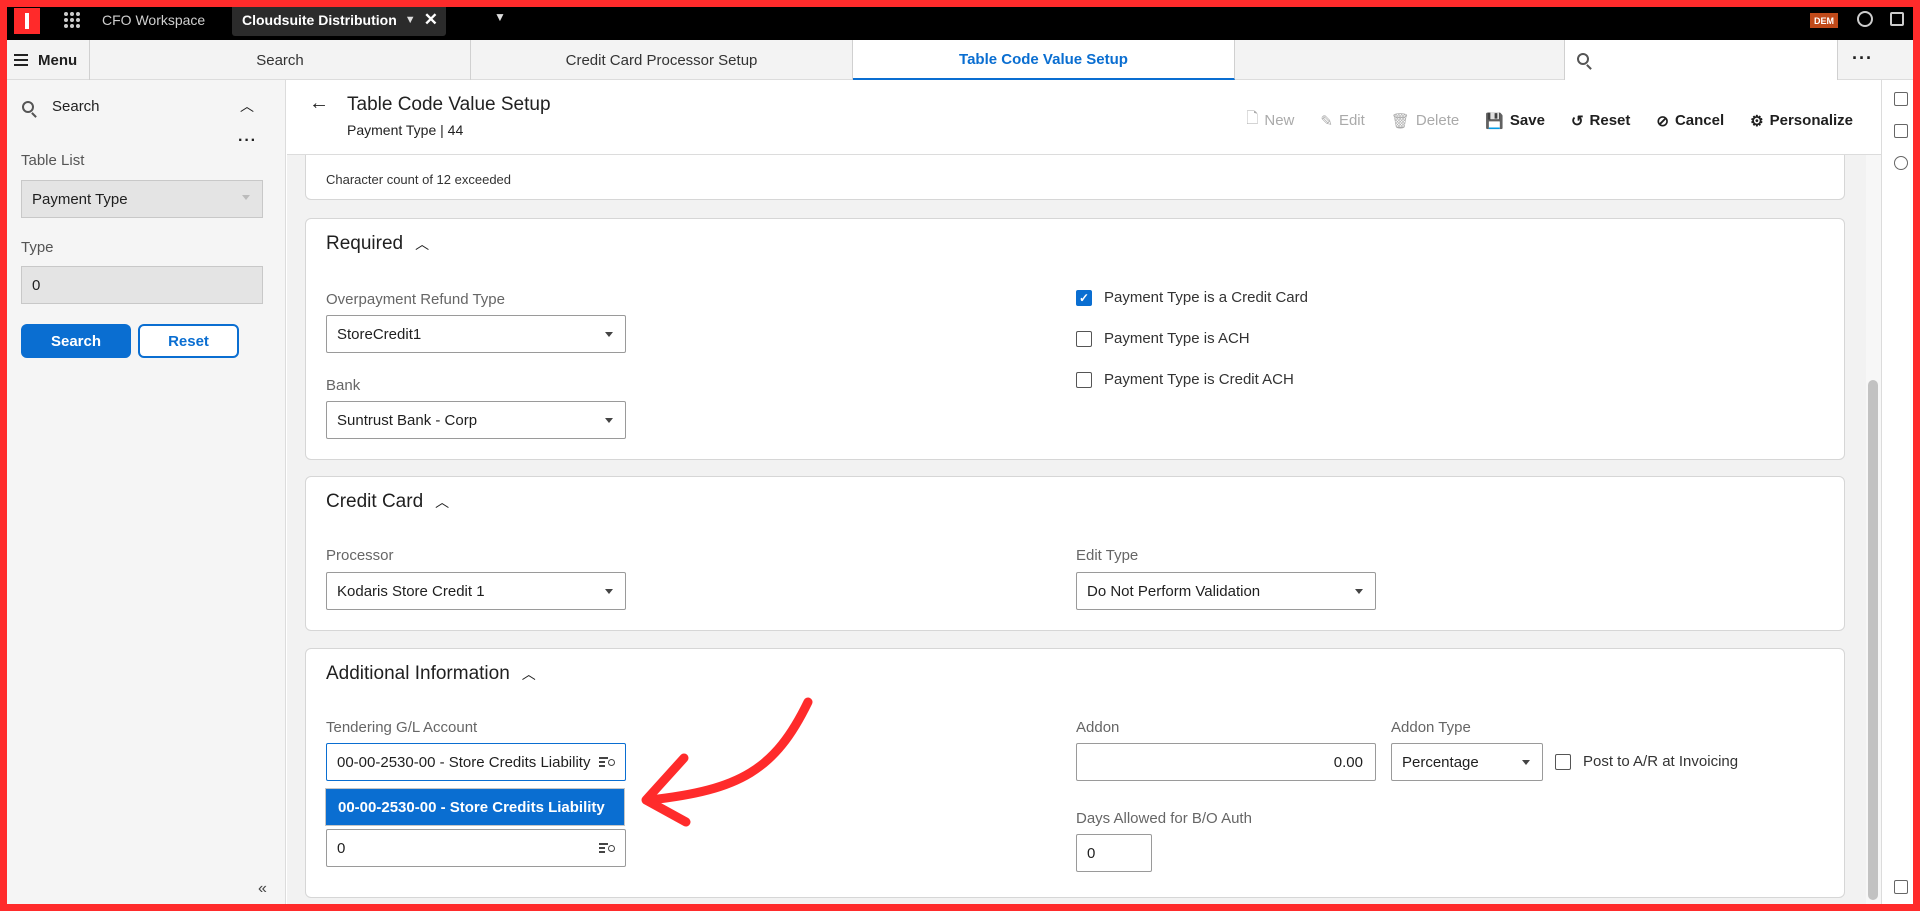  Describe the element at coordinates (76, 341) in the screenshot. I see `search-button: Search` at that location.